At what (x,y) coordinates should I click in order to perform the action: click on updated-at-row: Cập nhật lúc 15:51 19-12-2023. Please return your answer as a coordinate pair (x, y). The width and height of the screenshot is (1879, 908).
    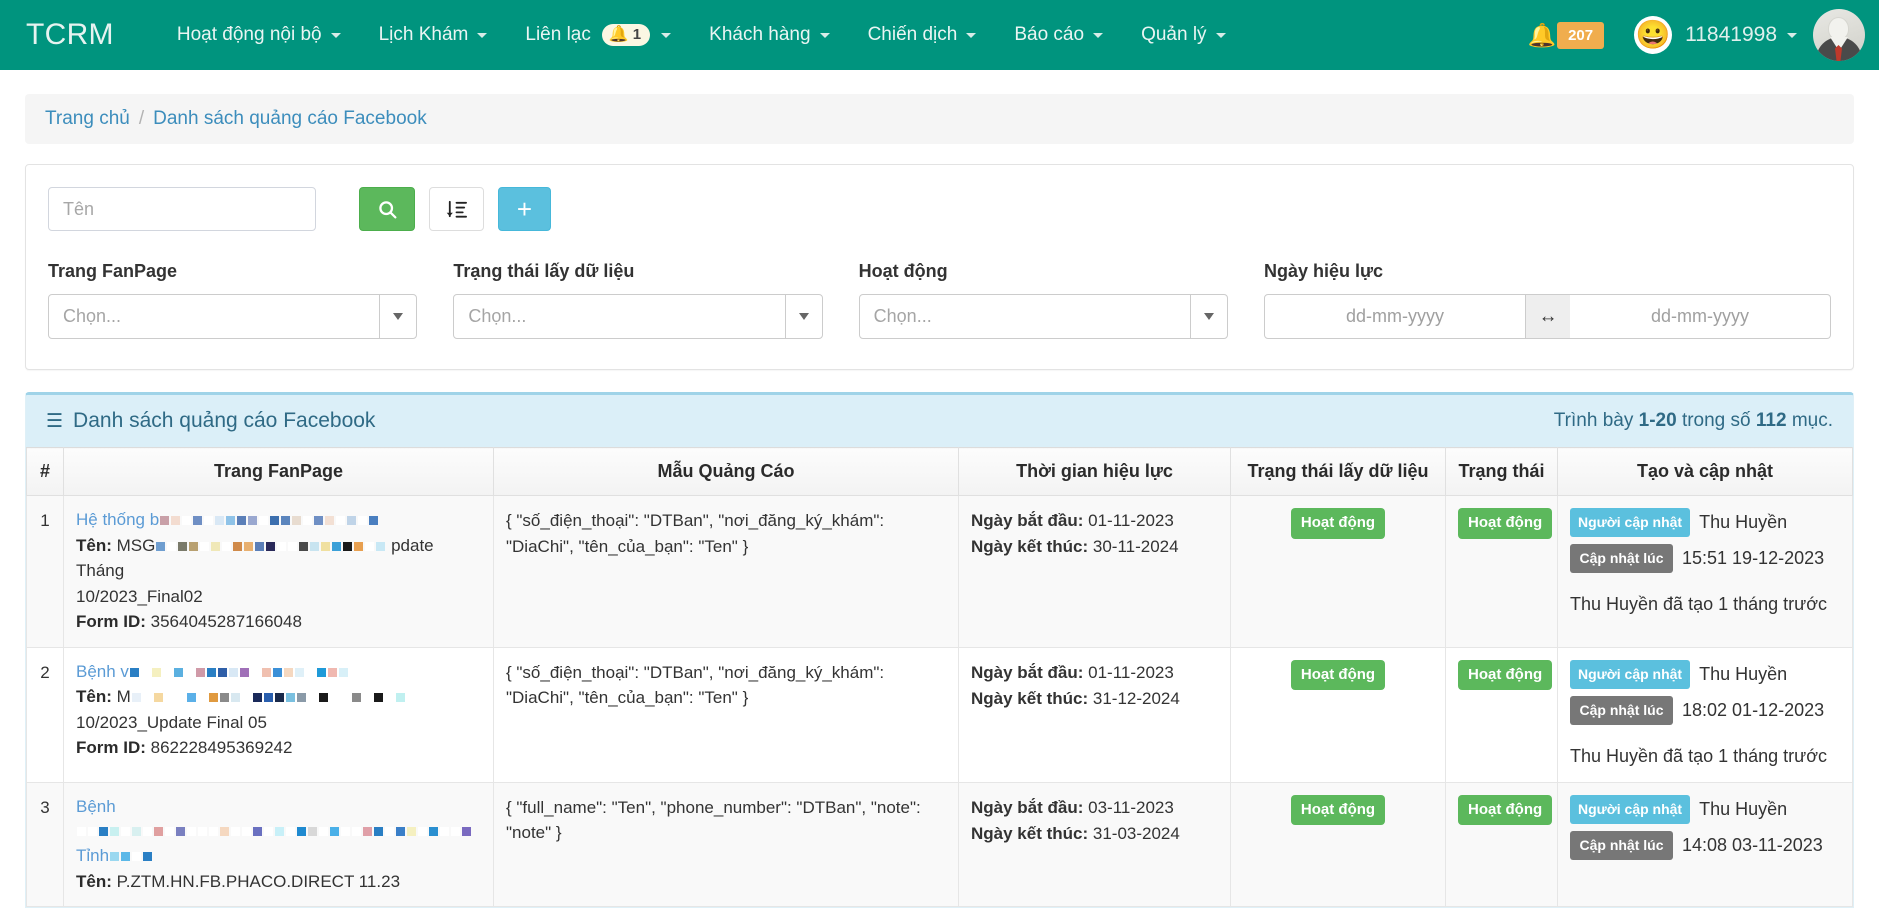
    Looking at the image, I should click on (1705, 558).